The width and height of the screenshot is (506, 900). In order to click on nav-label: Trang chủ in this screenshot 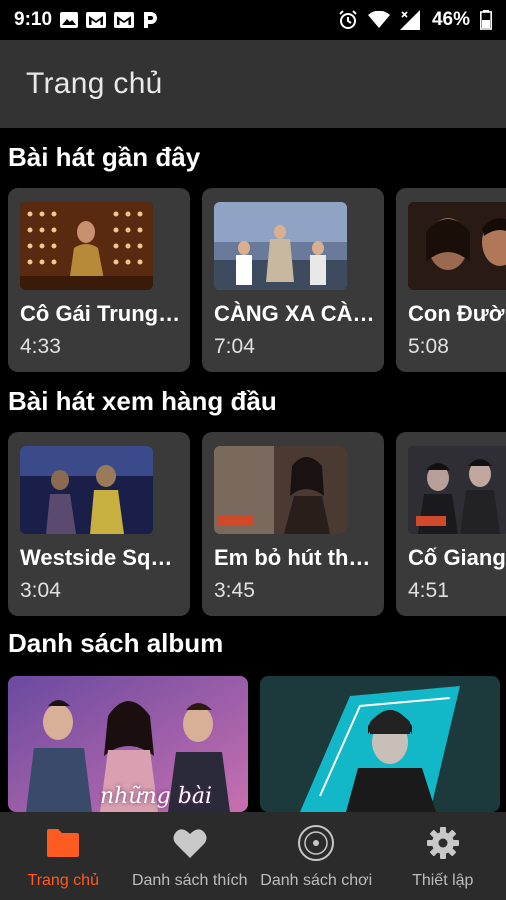, I will do `click(63, 880)`.